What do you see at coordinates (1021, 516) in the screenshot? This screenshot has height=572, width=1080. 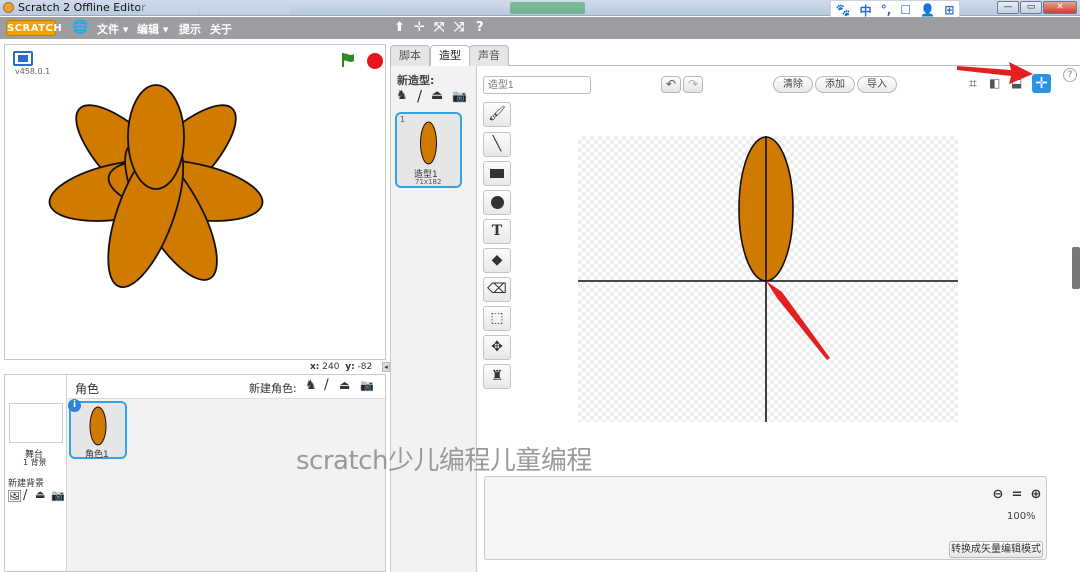 I see `zoom-percentage: 100%` at bounding box center [1021, 516].